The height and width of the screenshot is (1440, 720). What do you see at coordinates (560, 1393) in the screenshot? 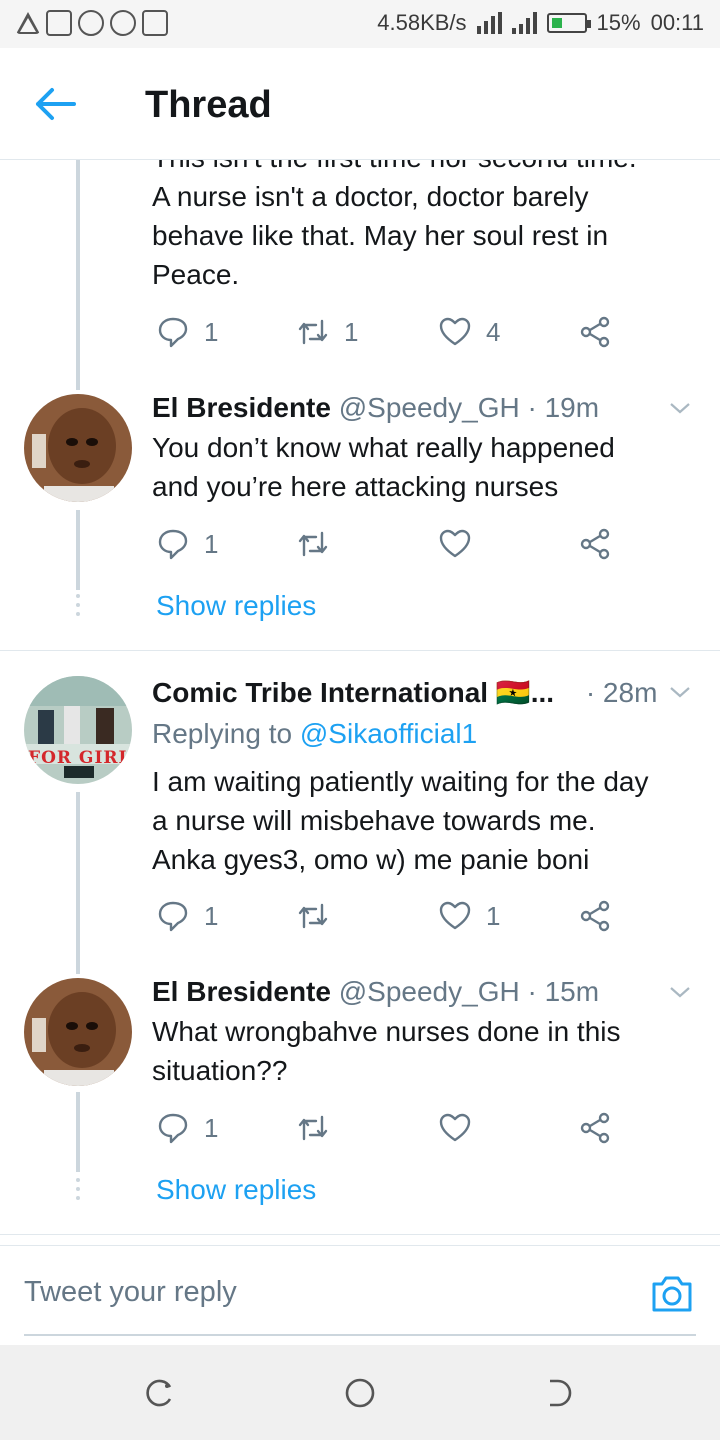
I see `back-nav-icon` at bounding box center [560, 1393].